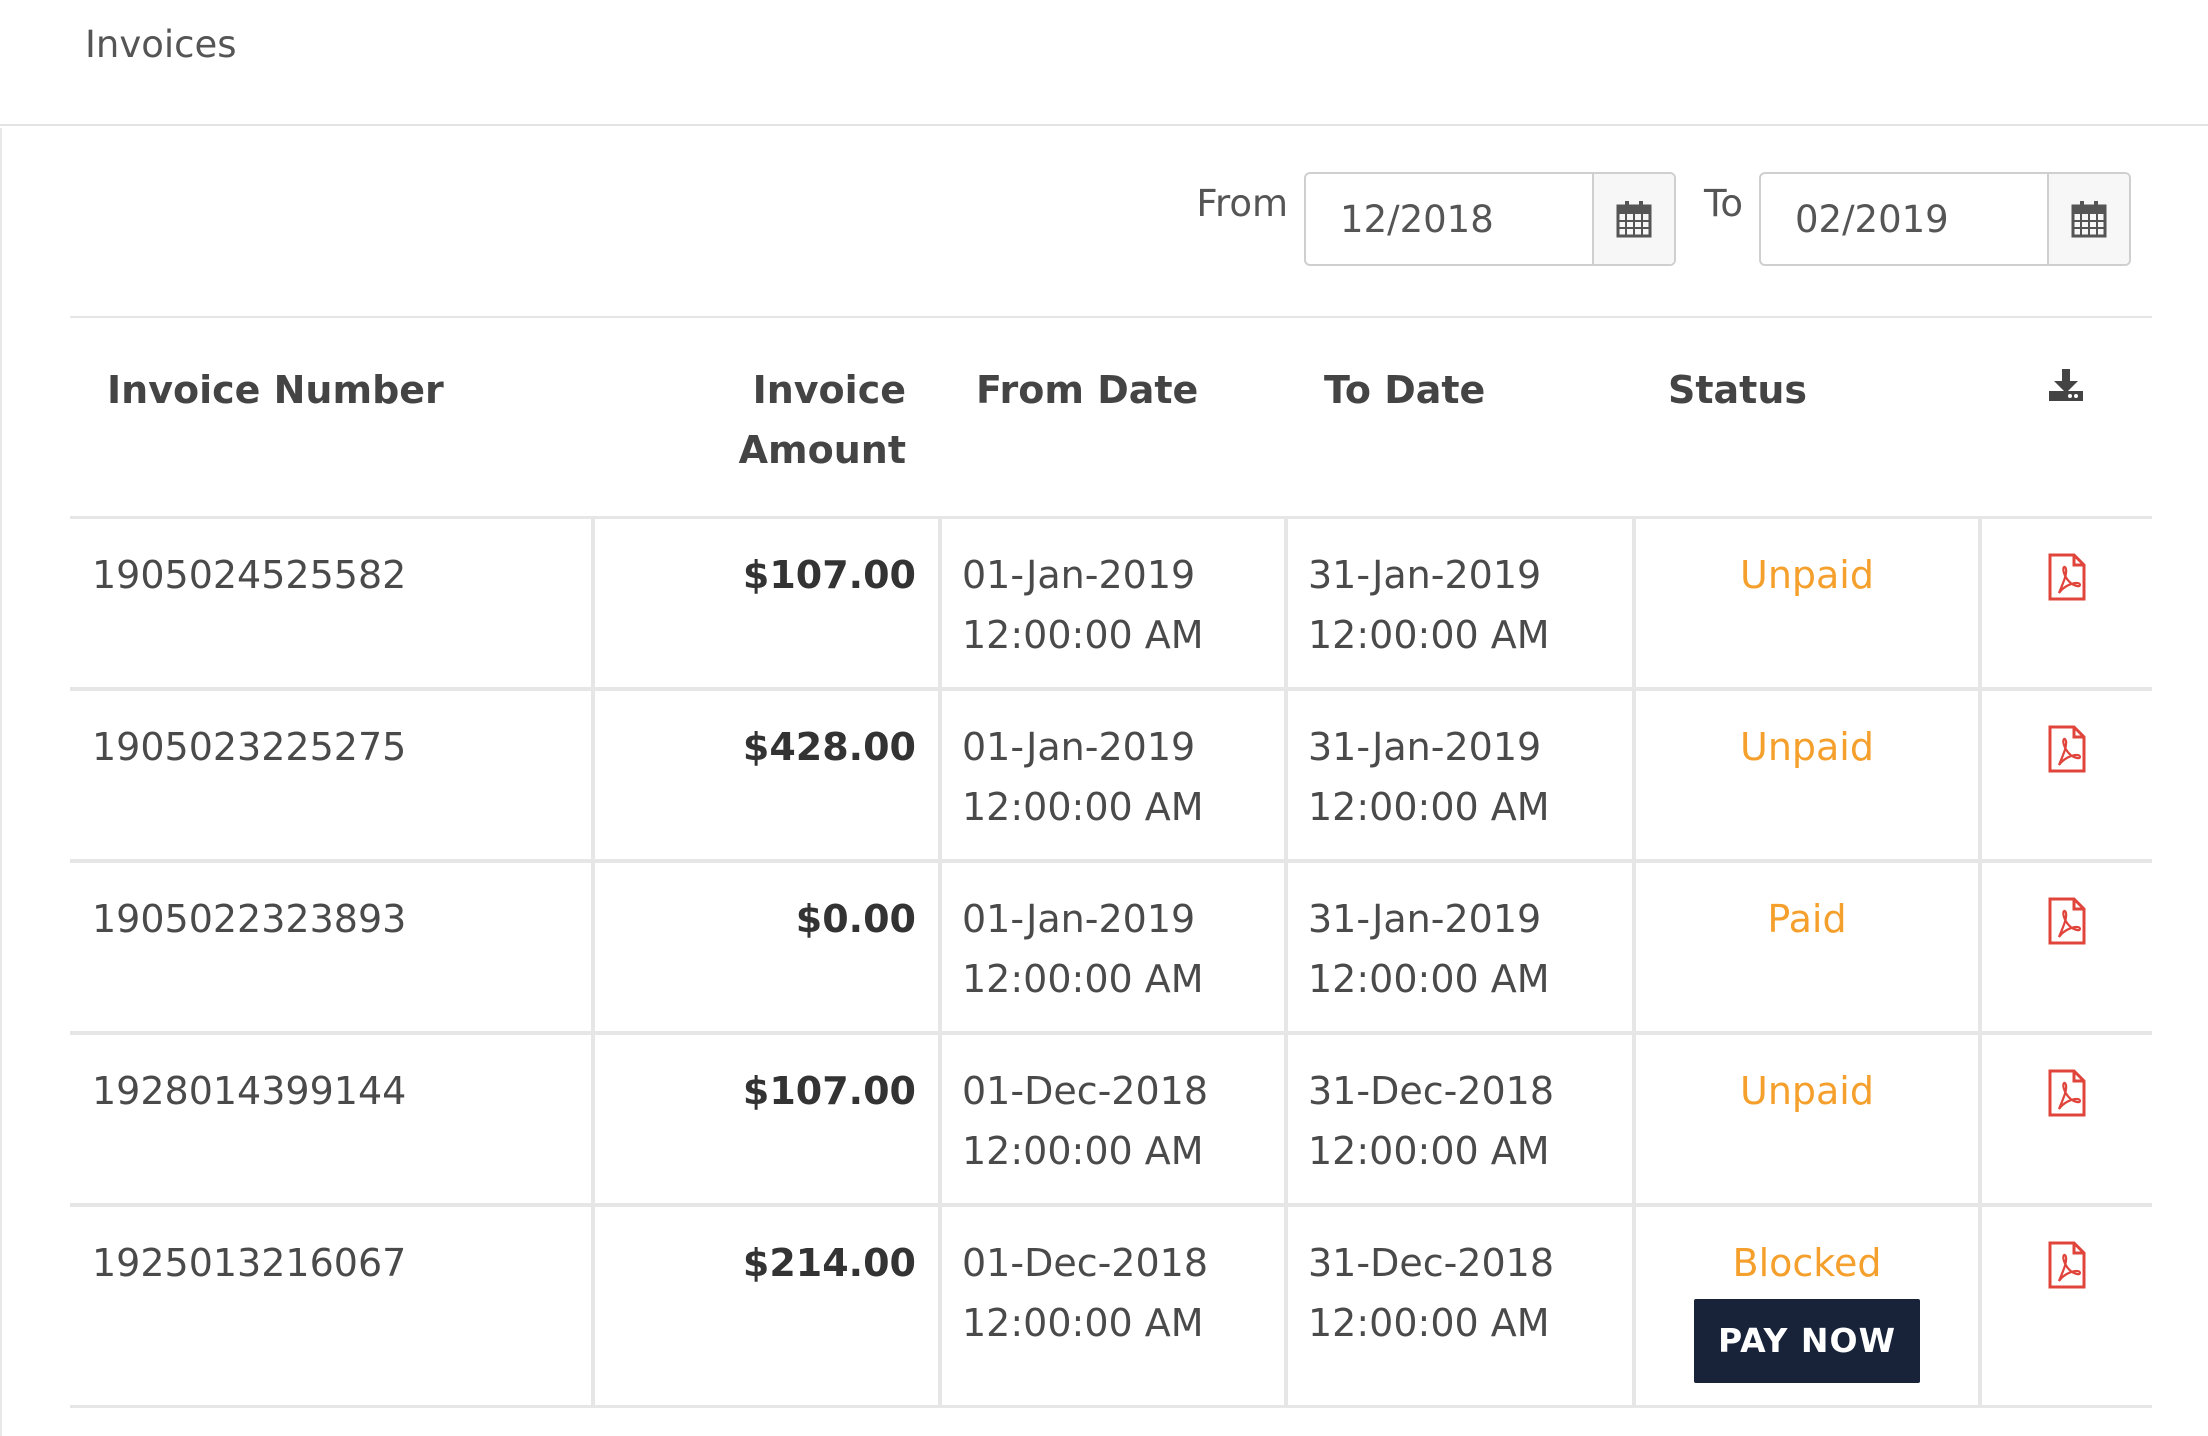 This screenshot has height=1436, width=2208. I want to click on download-all-button, so click(2066, 418).